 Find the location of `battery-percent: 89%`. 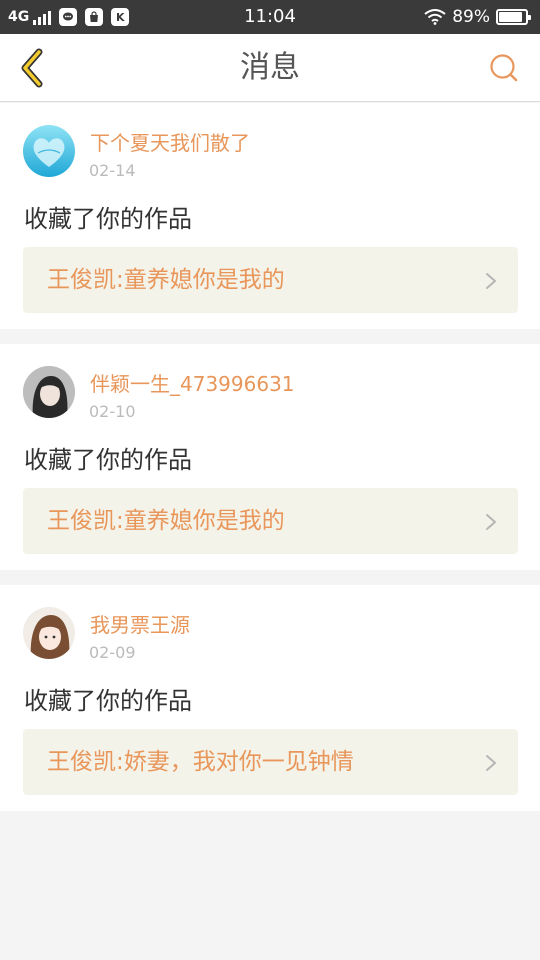

battery-percent: 89% is located at coordinates (471, 17).